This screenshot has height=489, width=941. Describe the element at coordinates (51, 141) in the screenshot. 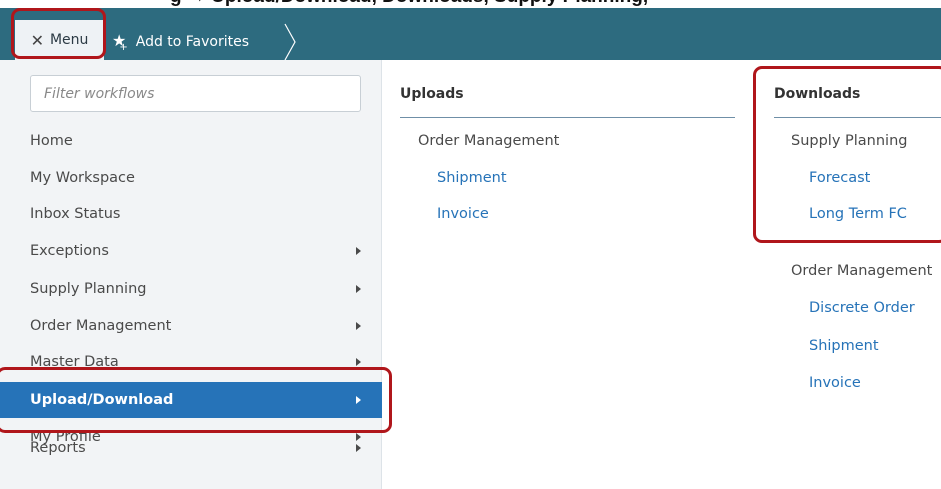

I see `sidebar-item-label: Home` at that location.